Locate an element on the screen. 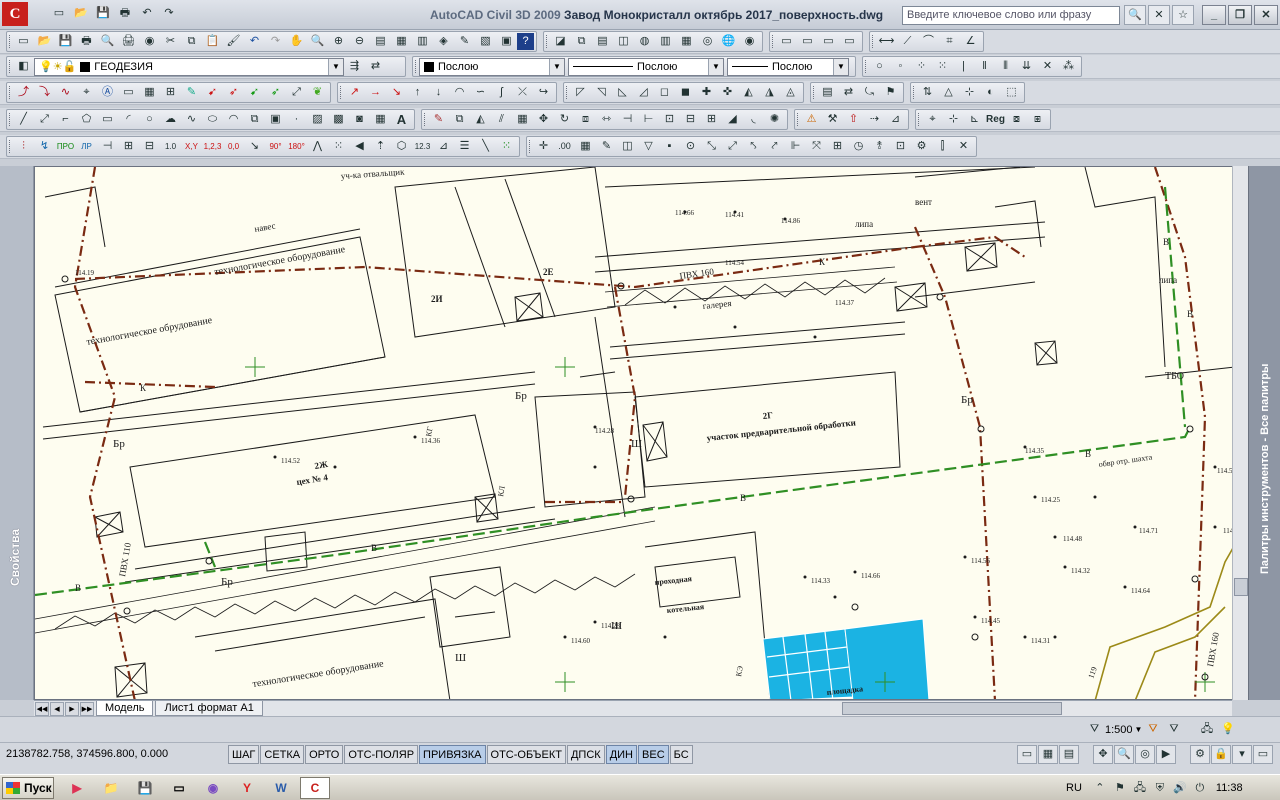 This screenshot has height=800, width=1280. geo-5-icon: ⊣ is located at coordinates (107, 146).